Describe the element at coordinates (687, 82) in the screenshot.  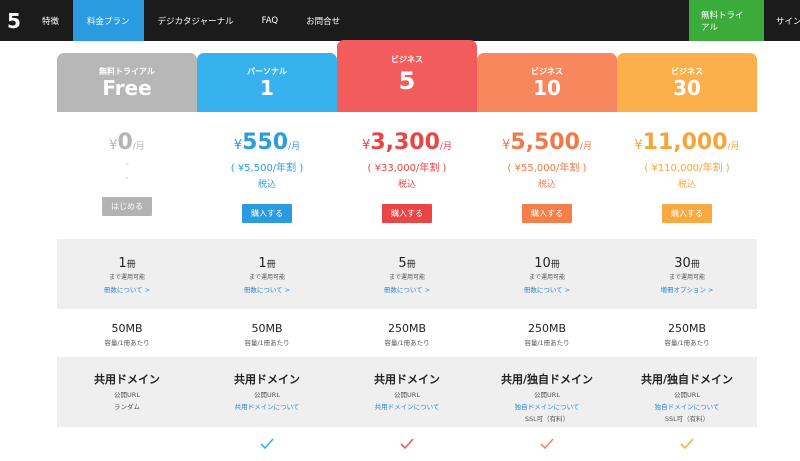
I see `plan-header-business-30: ビジネス 30` at that location.